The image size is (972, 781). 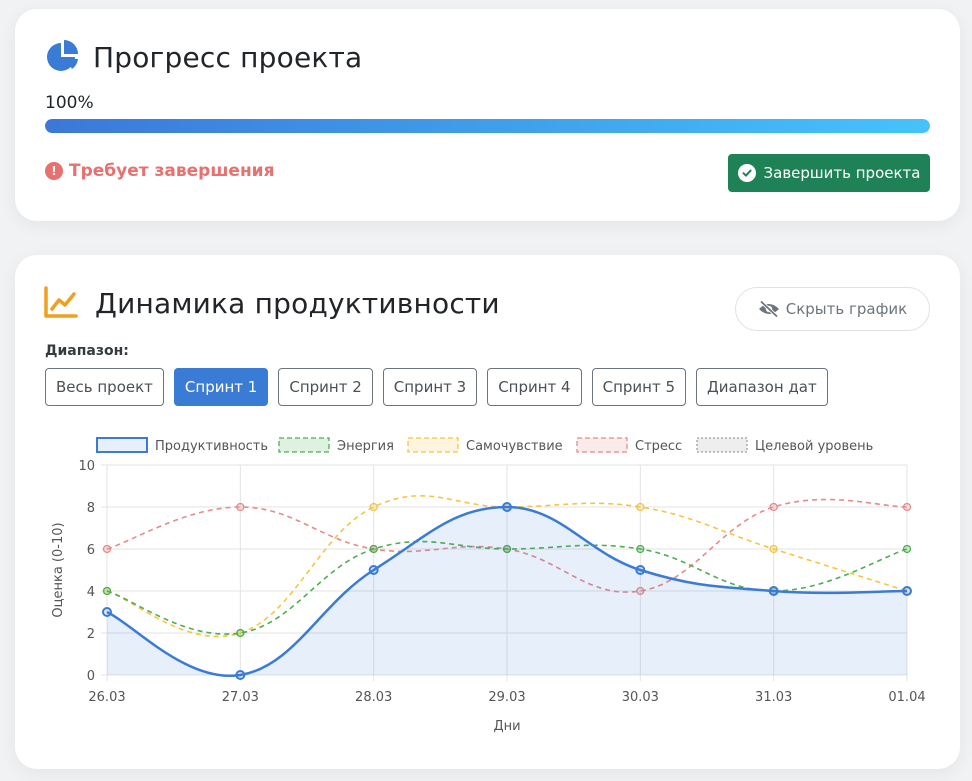 I want to click on progress-percent: 100%, so click(x=69, y=103).